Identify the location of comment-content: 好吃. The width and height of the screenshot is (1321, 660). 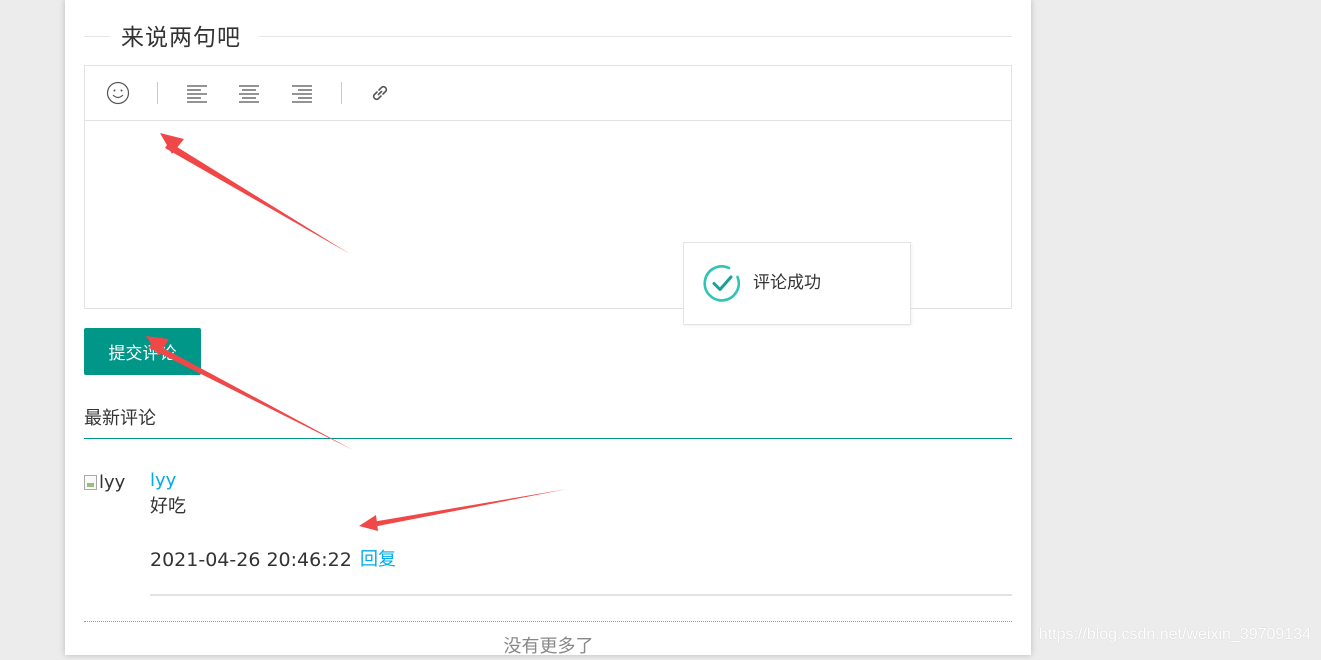
(168, 506).